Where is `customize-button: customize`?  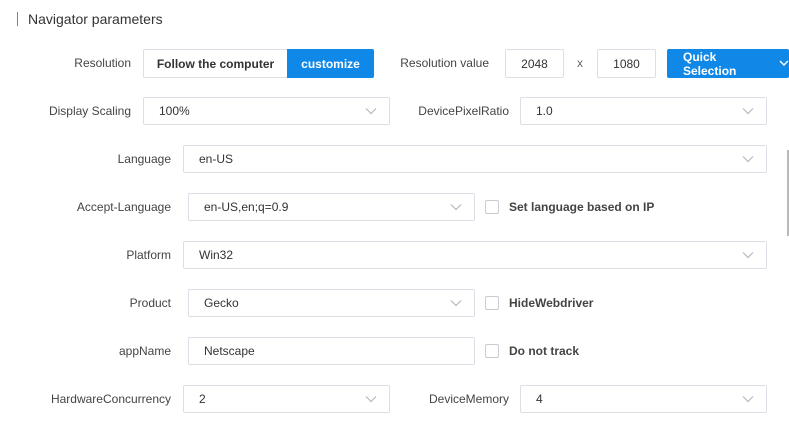
customize-button: customize is located at coordinates (330, 63).